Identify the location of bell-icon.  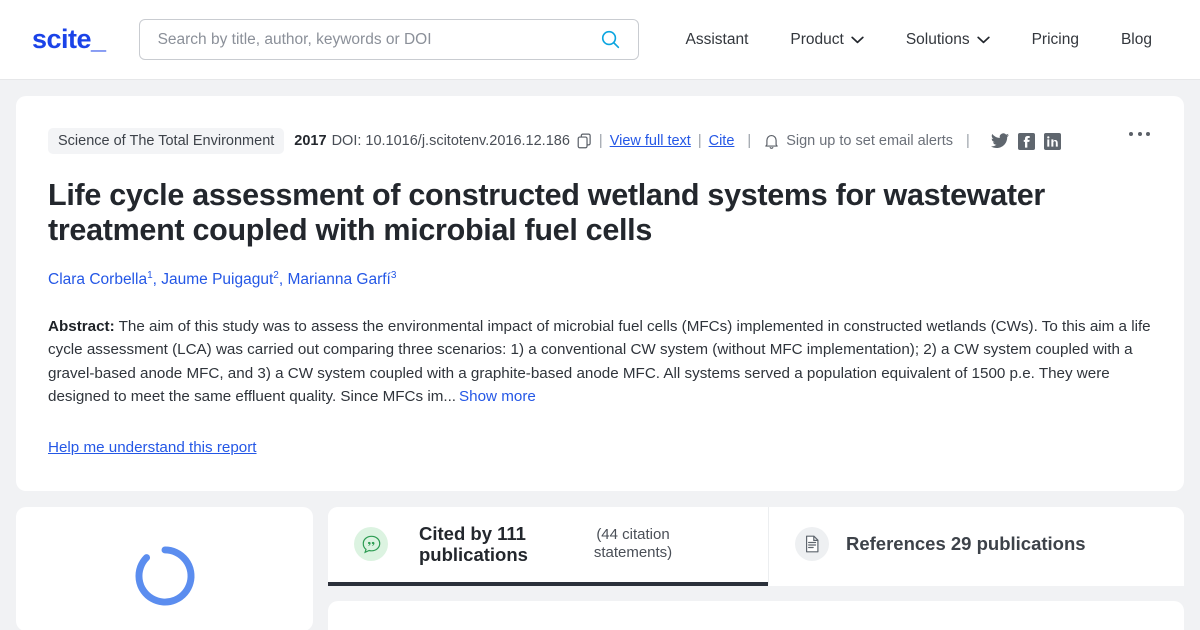
(771, 141).